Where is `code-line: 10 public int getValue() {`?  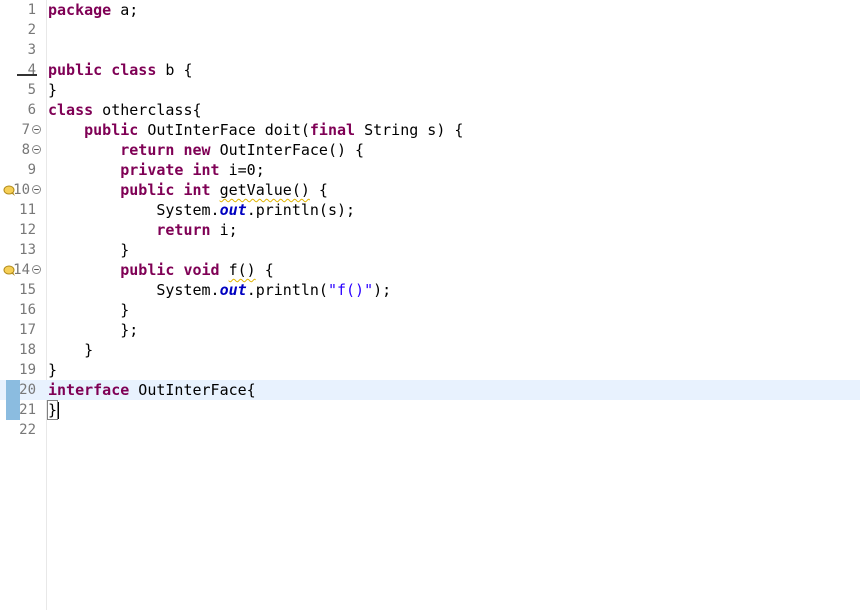
code-line: 10 public int getValue() { is located at coordinates (430, 190).